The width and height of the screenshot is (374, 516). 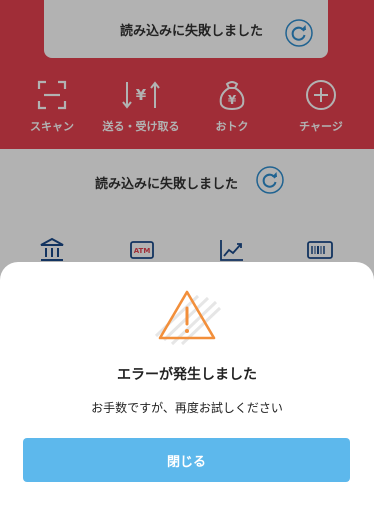 What do you see at coordinates (187, 408) in the screenshot?
I see `error-message: お手数ですが、再度お試しください` at bounding box center [187, 408].